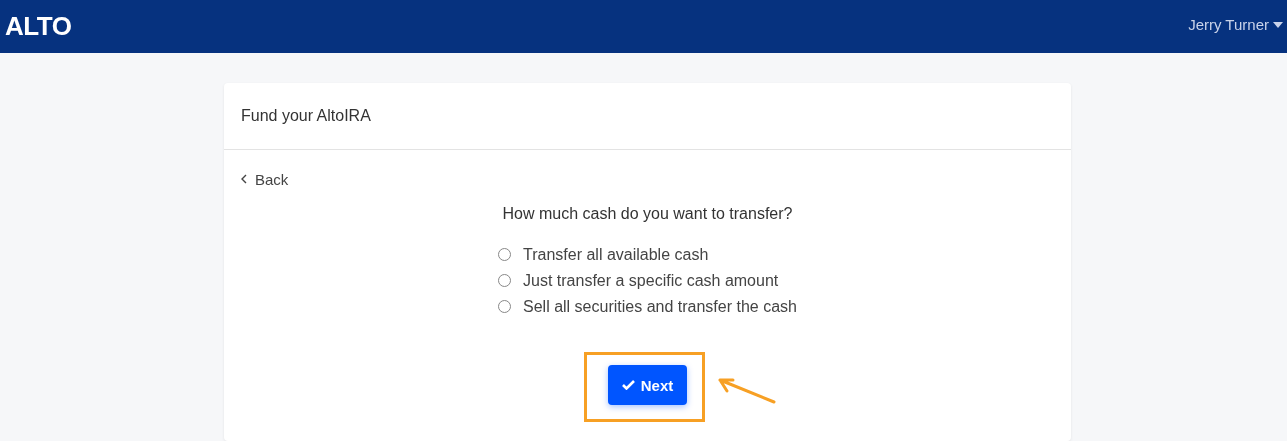 The width and height of the screenshot is (1287, 441). Describe the element at coordinates (660, 306) in the screenshot. I see `option-label: Sell all securities and transfer the cash` at that location.